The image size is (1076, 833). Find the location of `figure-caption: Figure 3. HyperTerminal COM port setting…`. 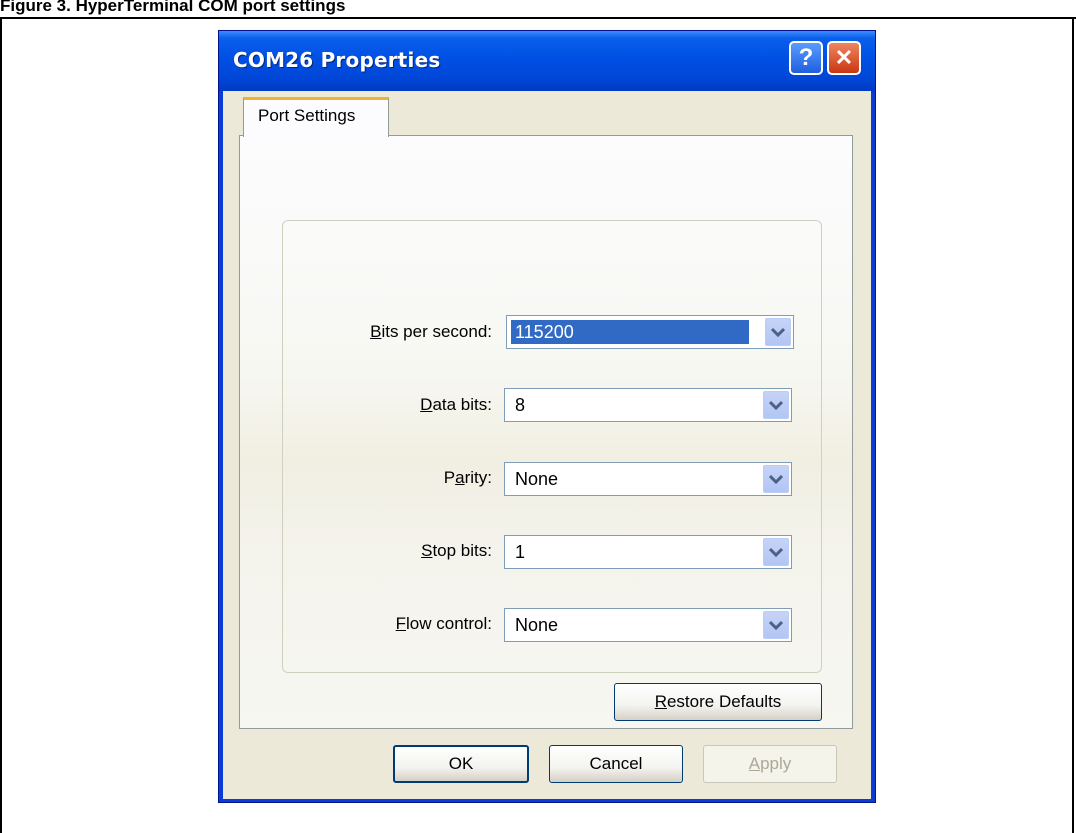

figure-caption: Figure 3. HyperTerminal COM port setting… is located at coordinates (173, 7).